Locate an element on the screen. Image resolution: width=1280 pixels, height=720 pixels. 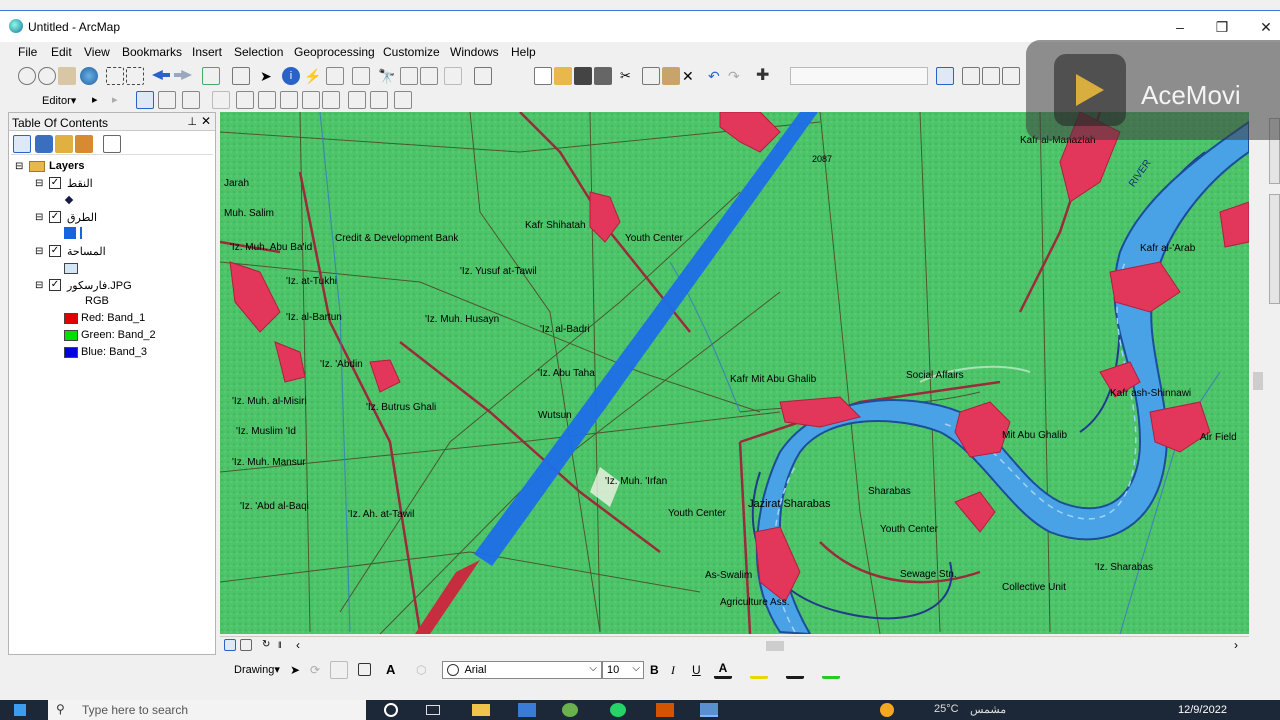
app-icon is located at coordinates (527, 710).